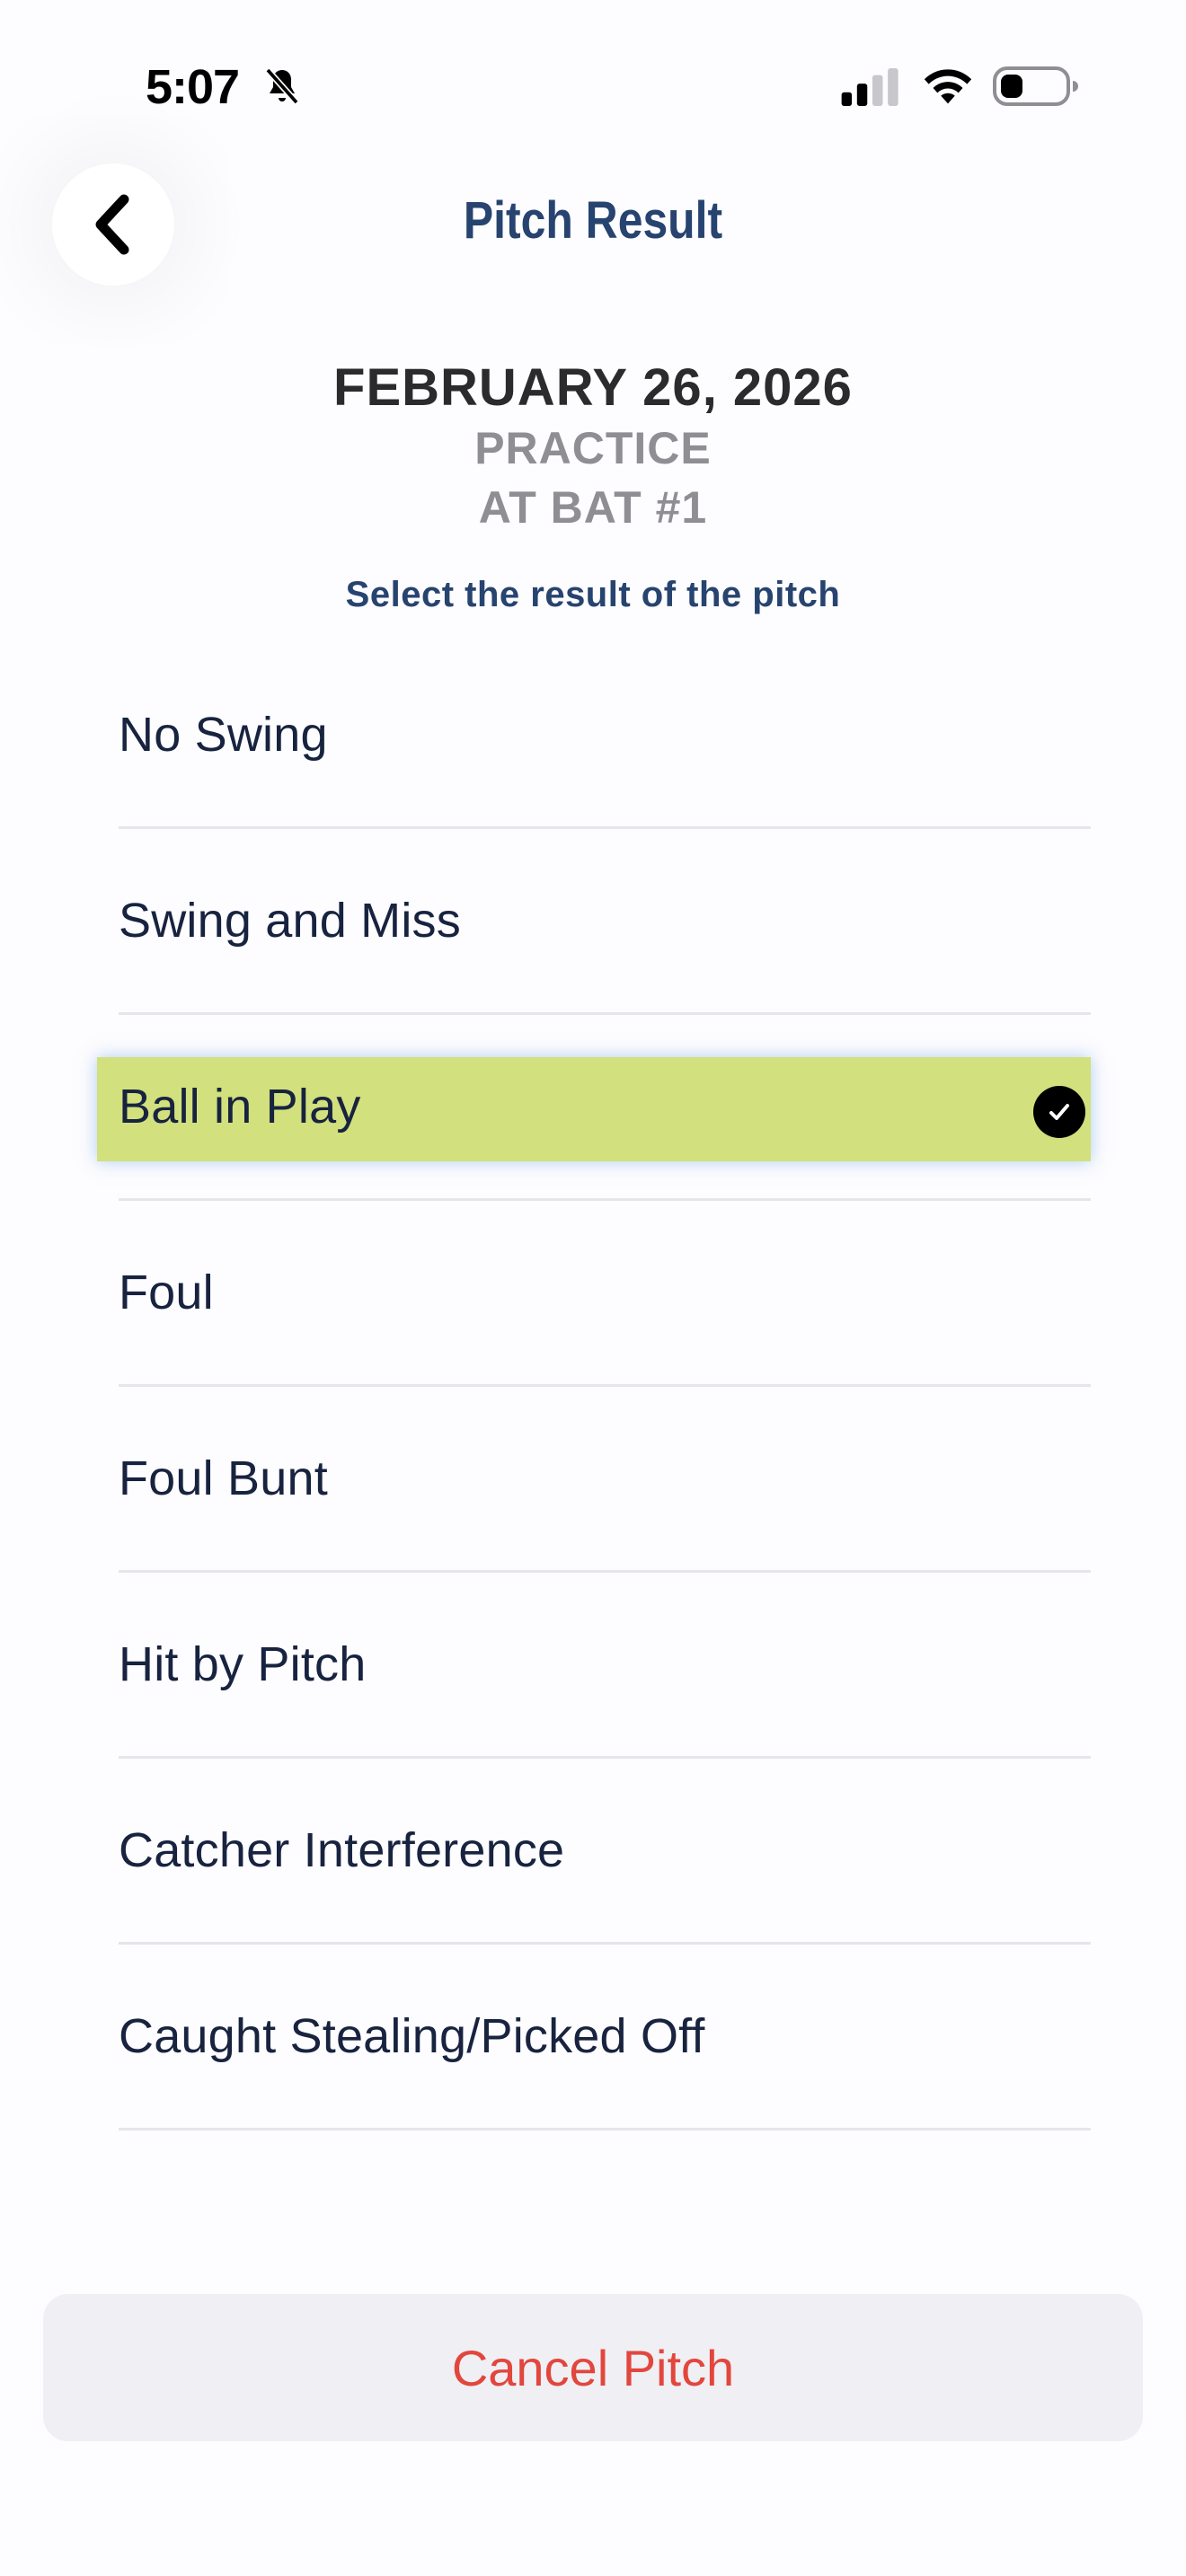 This screenshot has height=2576, width=1186. I want to click on option-swing-and-miss: Swing and Miss, so click(605, 922).